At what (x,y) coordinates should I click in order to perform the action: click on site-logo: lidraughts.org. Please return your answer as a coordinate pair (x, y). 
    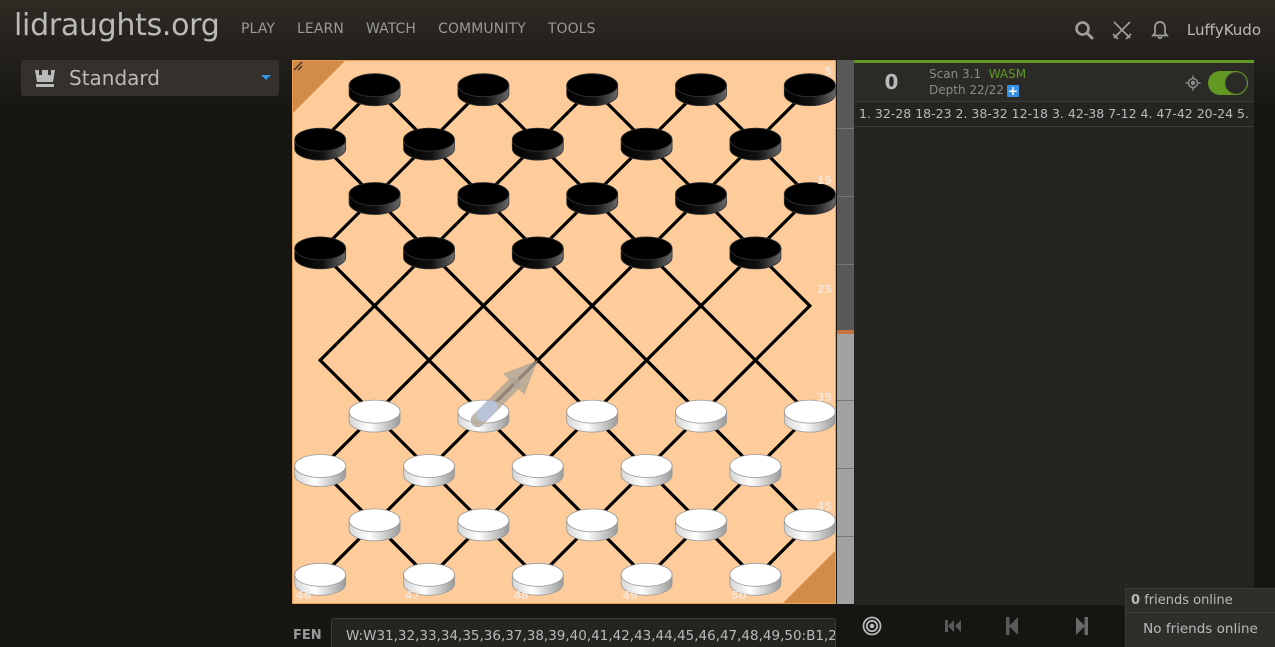
    Looking at the image, I should click on (117, 25).